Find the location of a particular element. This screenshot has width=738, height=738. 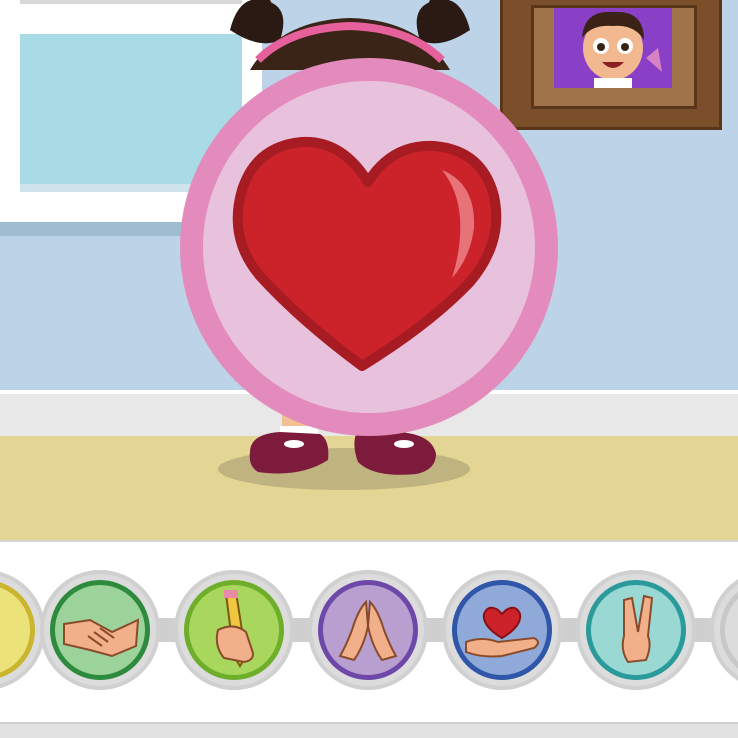

shoes is located at coordinates (342, 453).